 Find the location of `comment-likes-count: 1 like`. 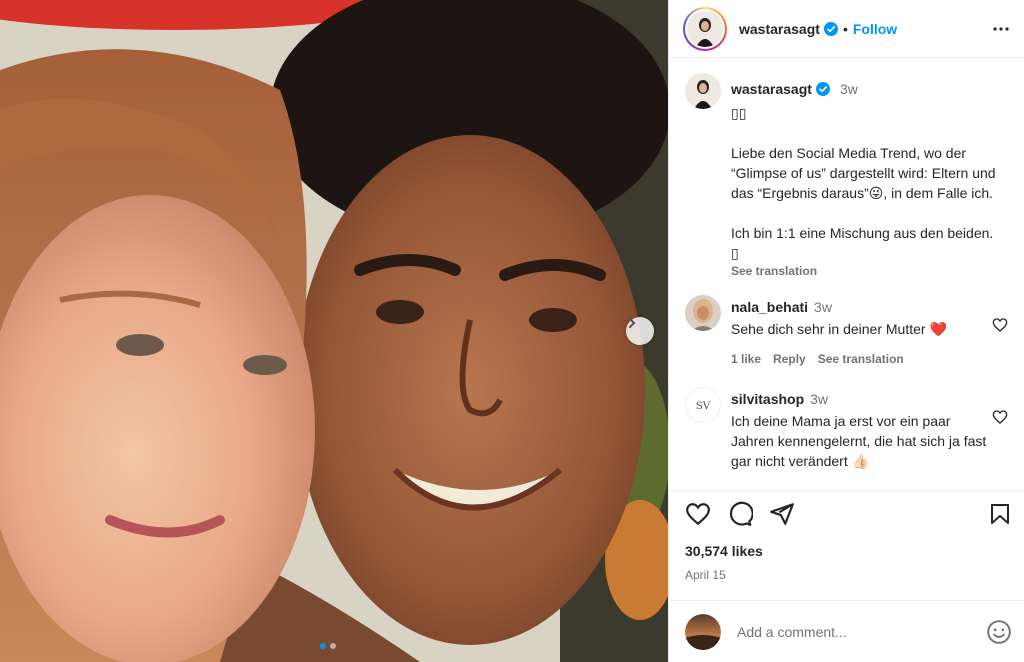

comment-likes-count: 1 like is located at coordinates (746, 359).